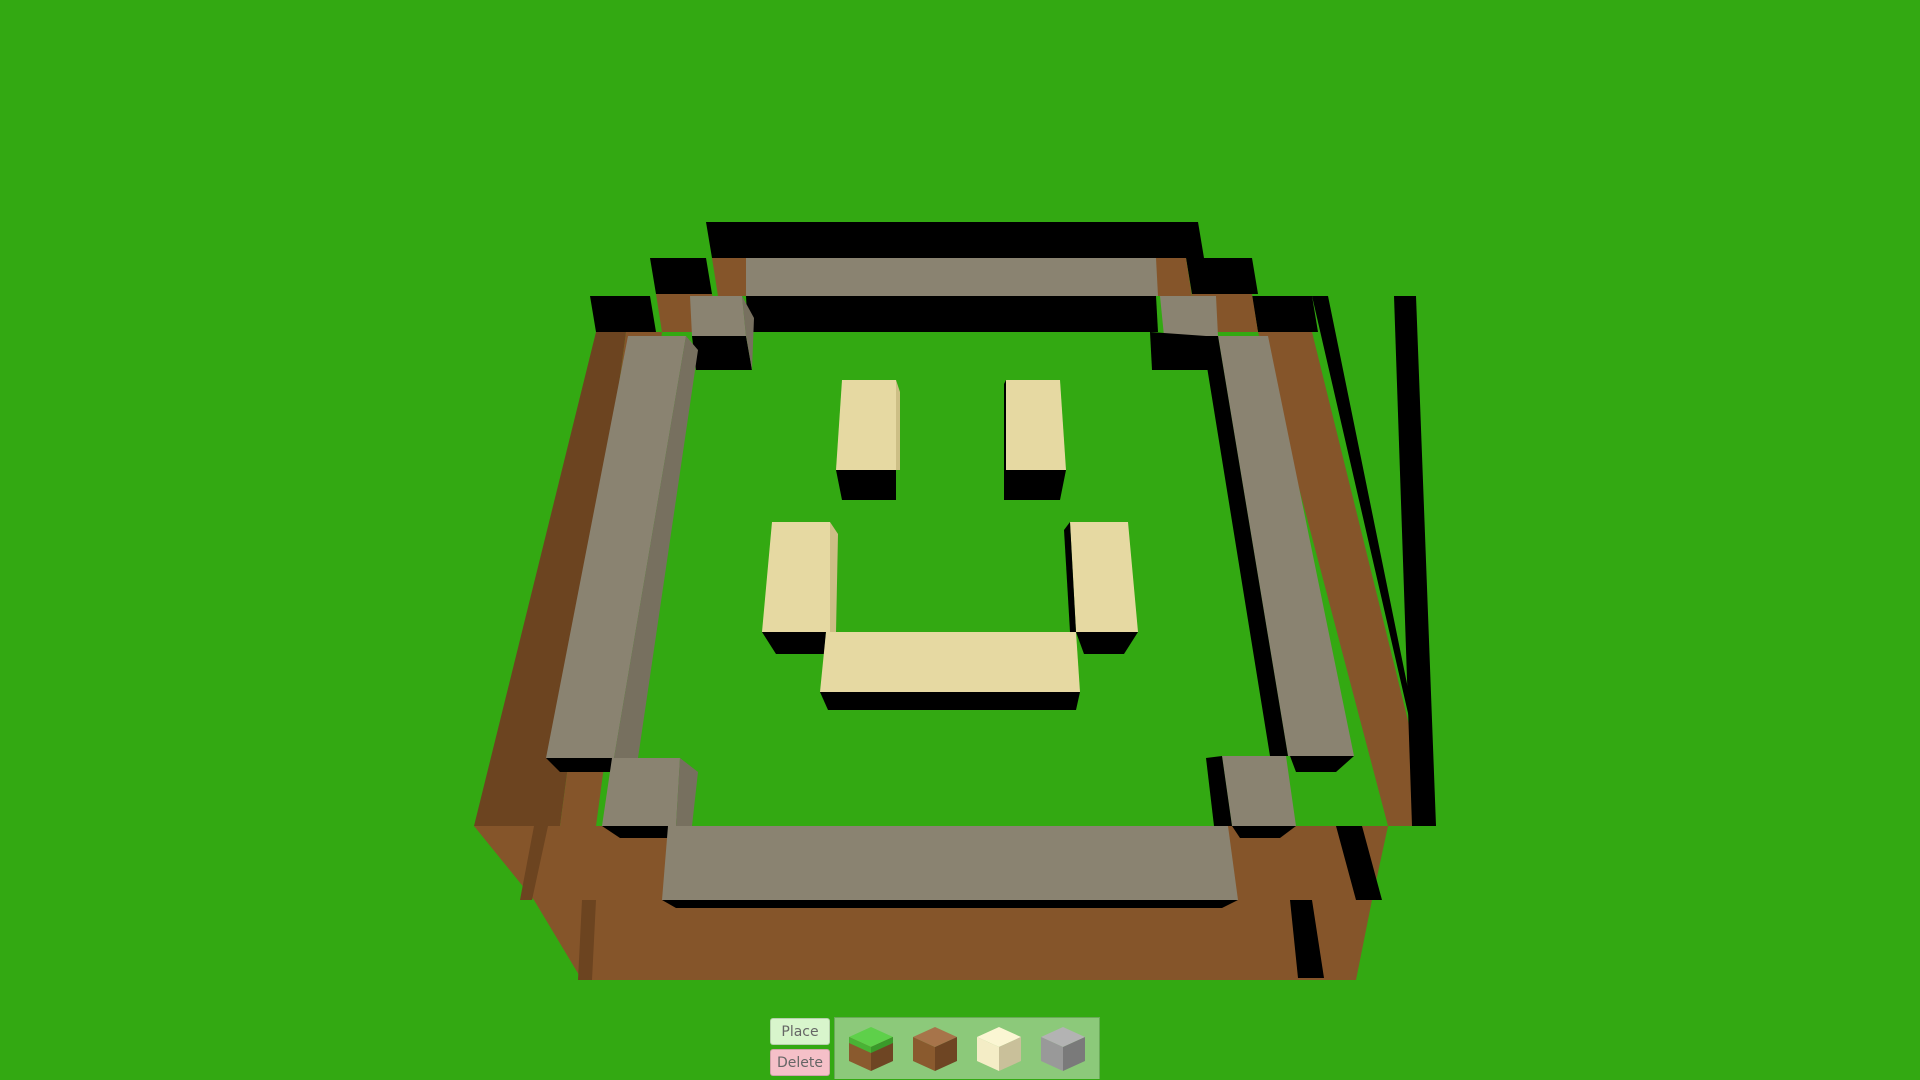  I want to click on sand-eye-left, so click(868, 440).